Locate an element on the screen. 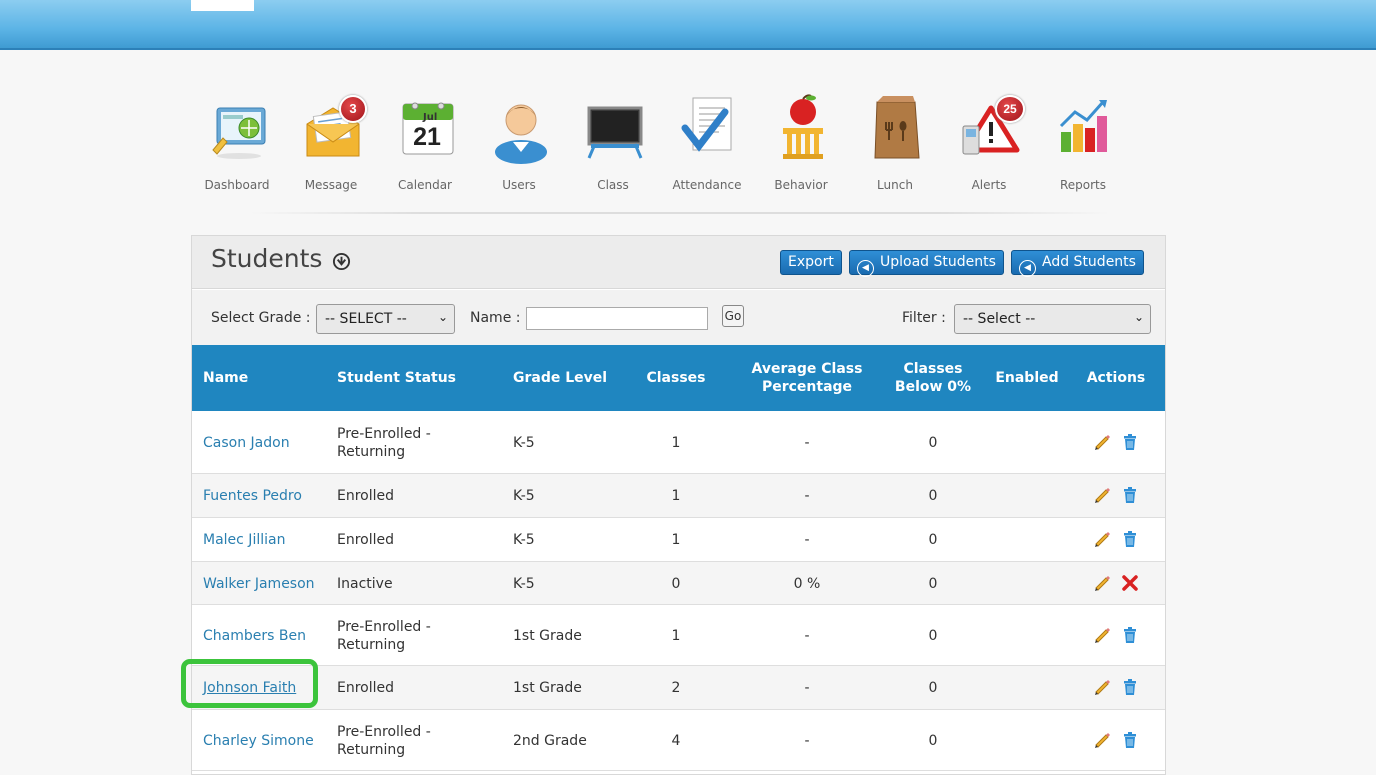  student-status: Inactive is located at coordinates (365, 583).